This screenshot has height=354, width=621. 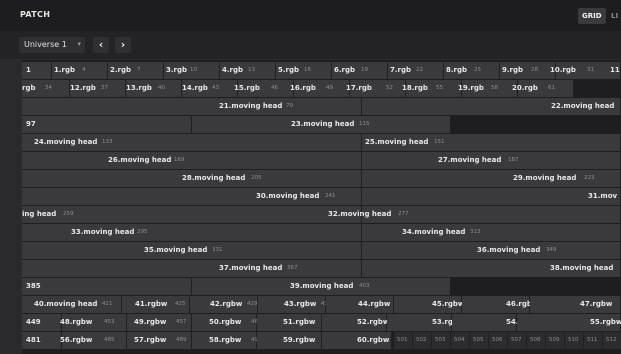 What do you see at coordinates (52, 45) in the screenshot?
I see `universe-select: Universe 1 ▾` at bounding box center [52, 45].